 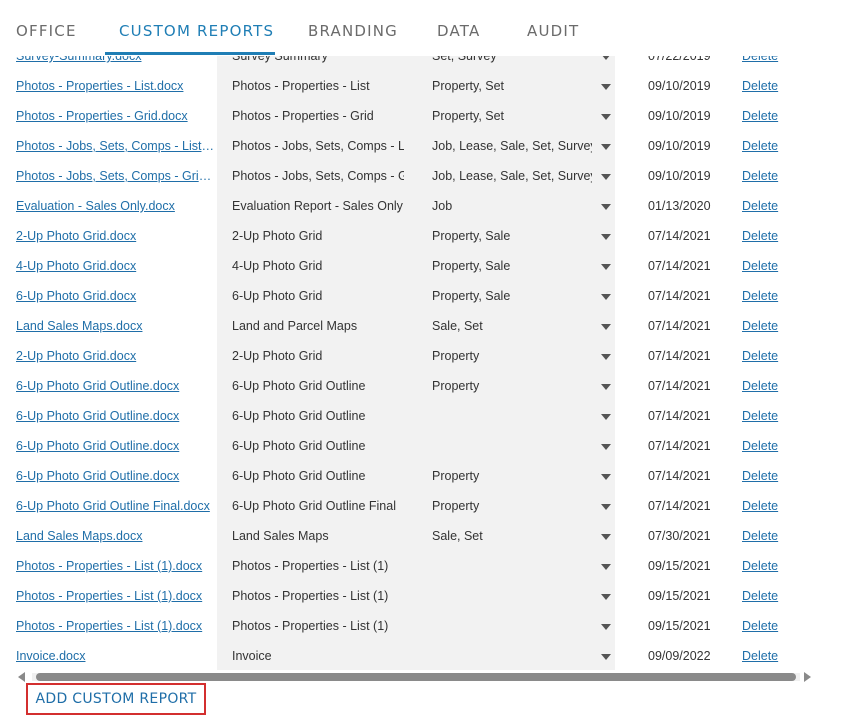 What do you see at coordinates (512, 206) in the screenshot?
I see `report-types-cell: Job` at bounding box center [512, 206].